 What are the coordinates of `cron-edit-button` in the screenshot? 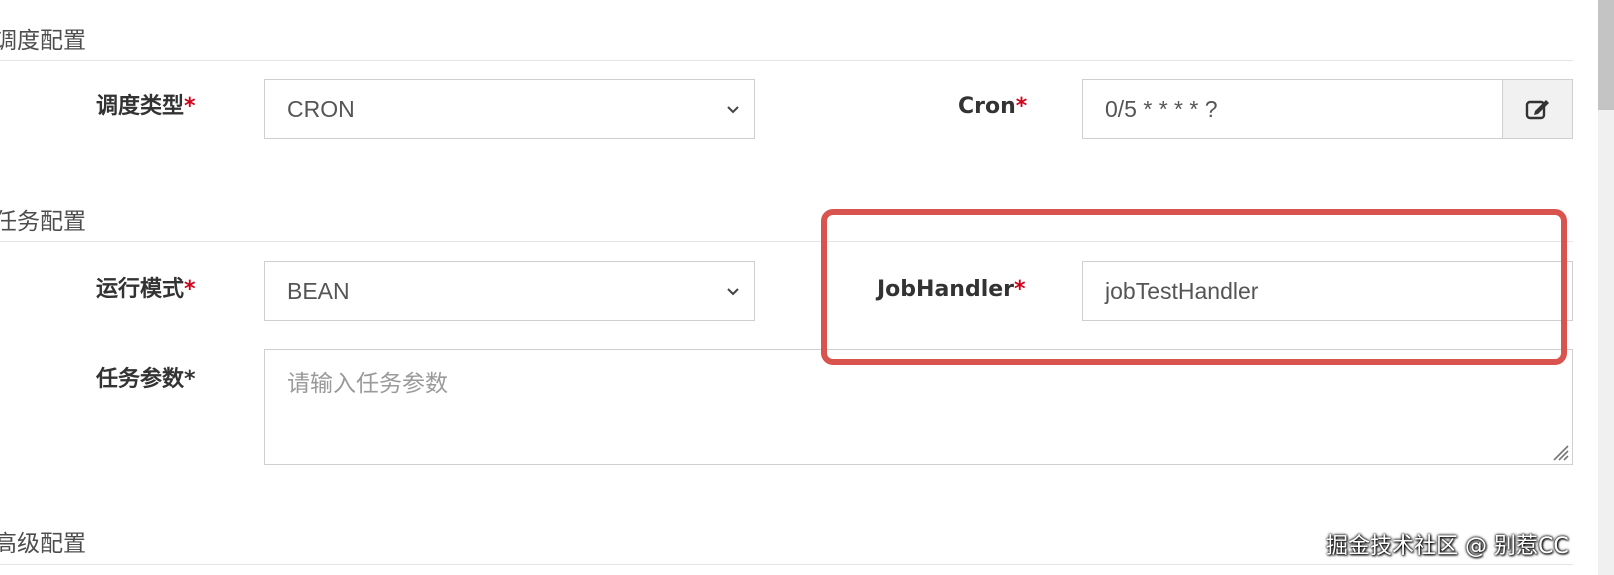 It's located at (1538, 109).